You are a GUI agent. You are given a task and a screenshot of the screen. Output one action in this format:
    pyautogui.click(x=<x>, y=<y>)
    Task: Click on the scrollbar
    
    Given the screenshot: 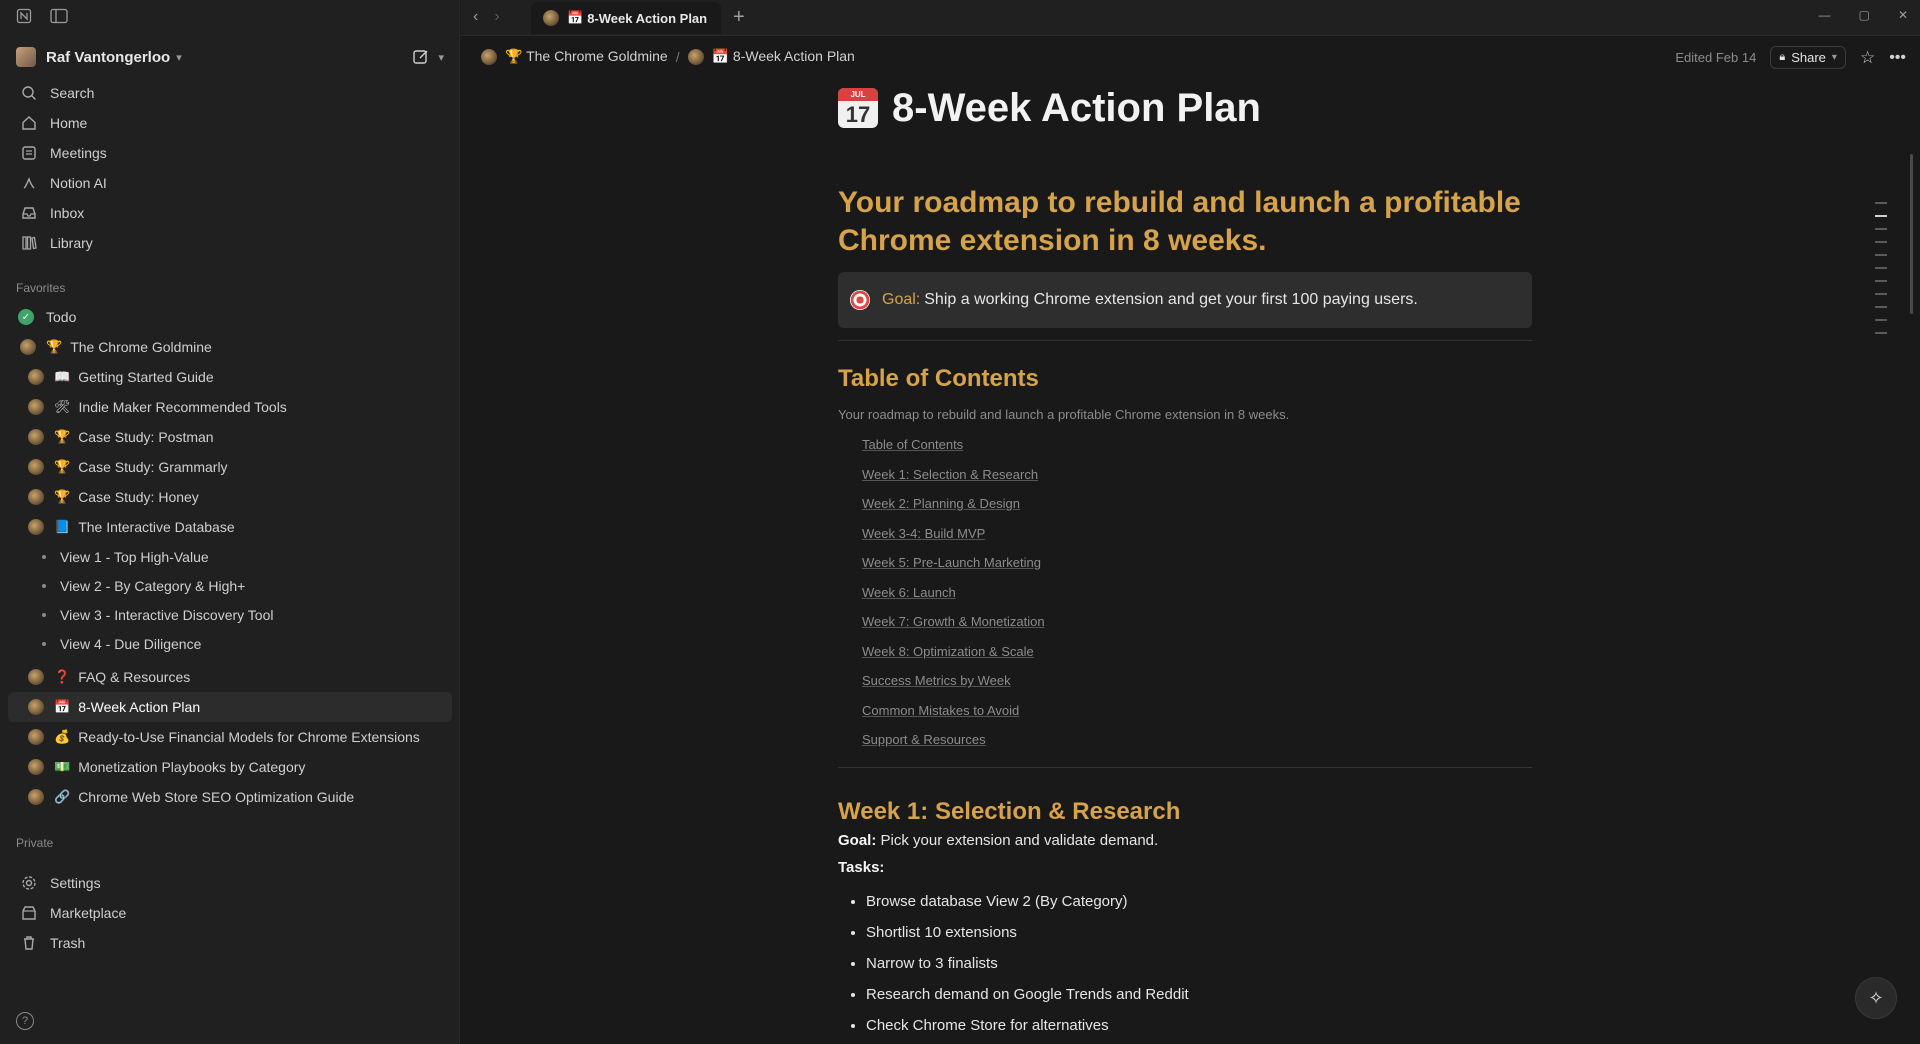 What is the action you would take?
    pyautogui.click(x=1911, y=234)
    